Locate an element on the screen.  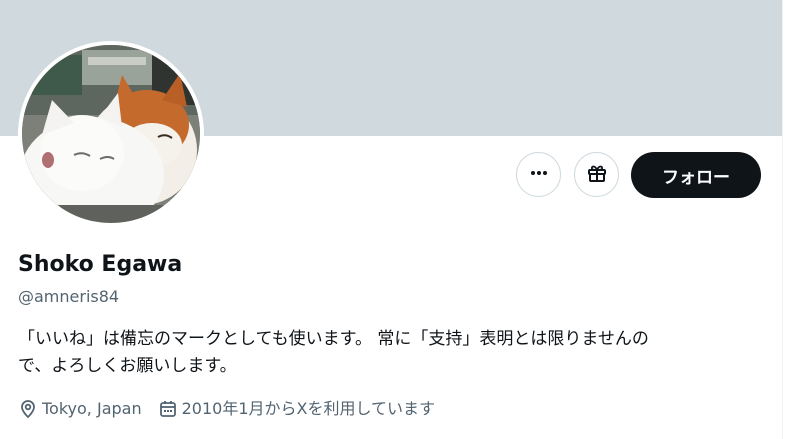
calendar-icon is located at coordinates (168, 409).